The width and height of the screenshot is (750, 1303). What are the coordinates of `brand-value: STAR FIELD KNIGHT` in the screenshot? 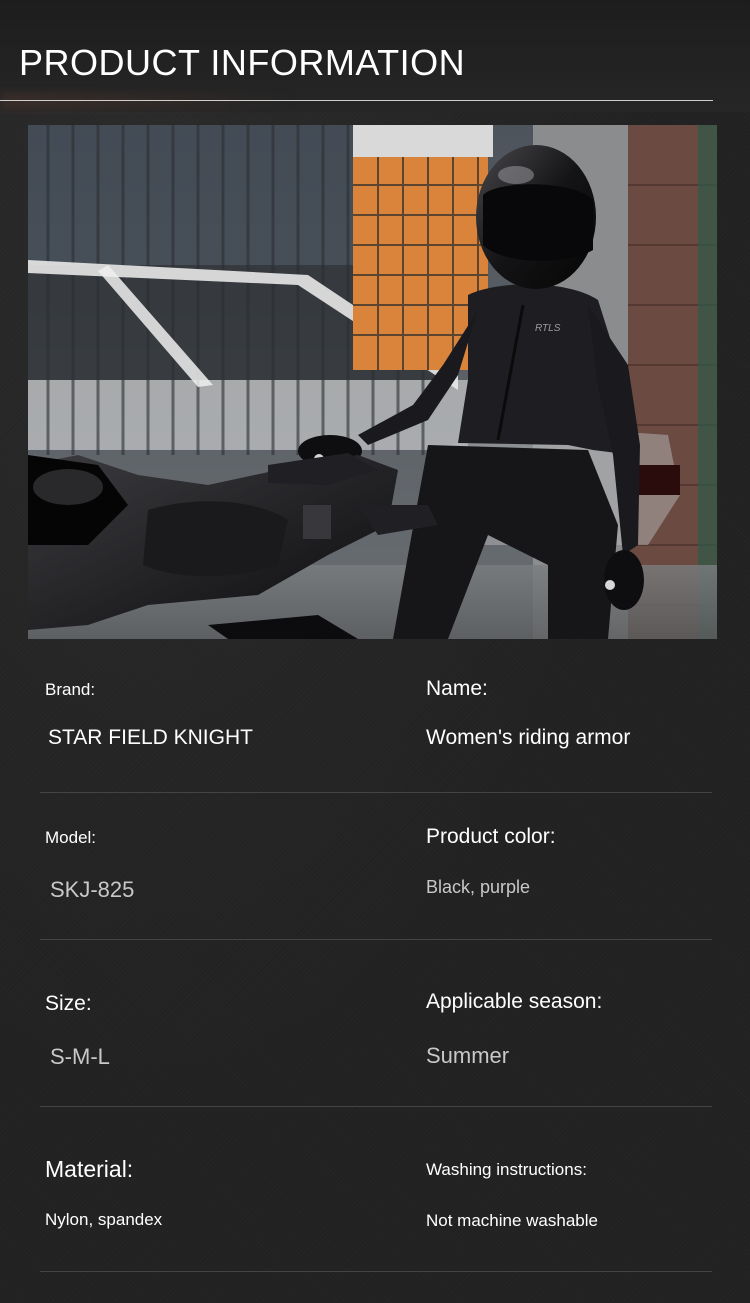 It's located at (150, 737).